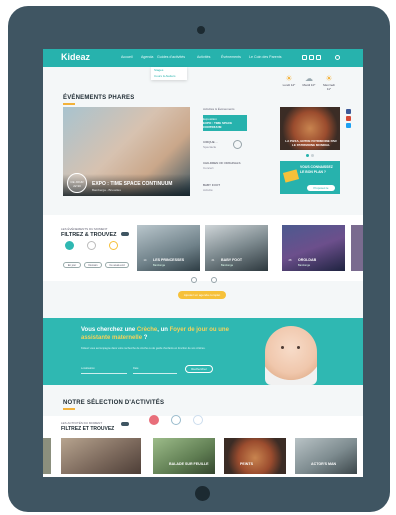 This screenshot has height=515, width=396. What do you see at coordinates (218, 125) in the screenshot?
I see `event-item-title: EXPO : TIME SPACE CONTINUUM` at bounding box center [218, 125].